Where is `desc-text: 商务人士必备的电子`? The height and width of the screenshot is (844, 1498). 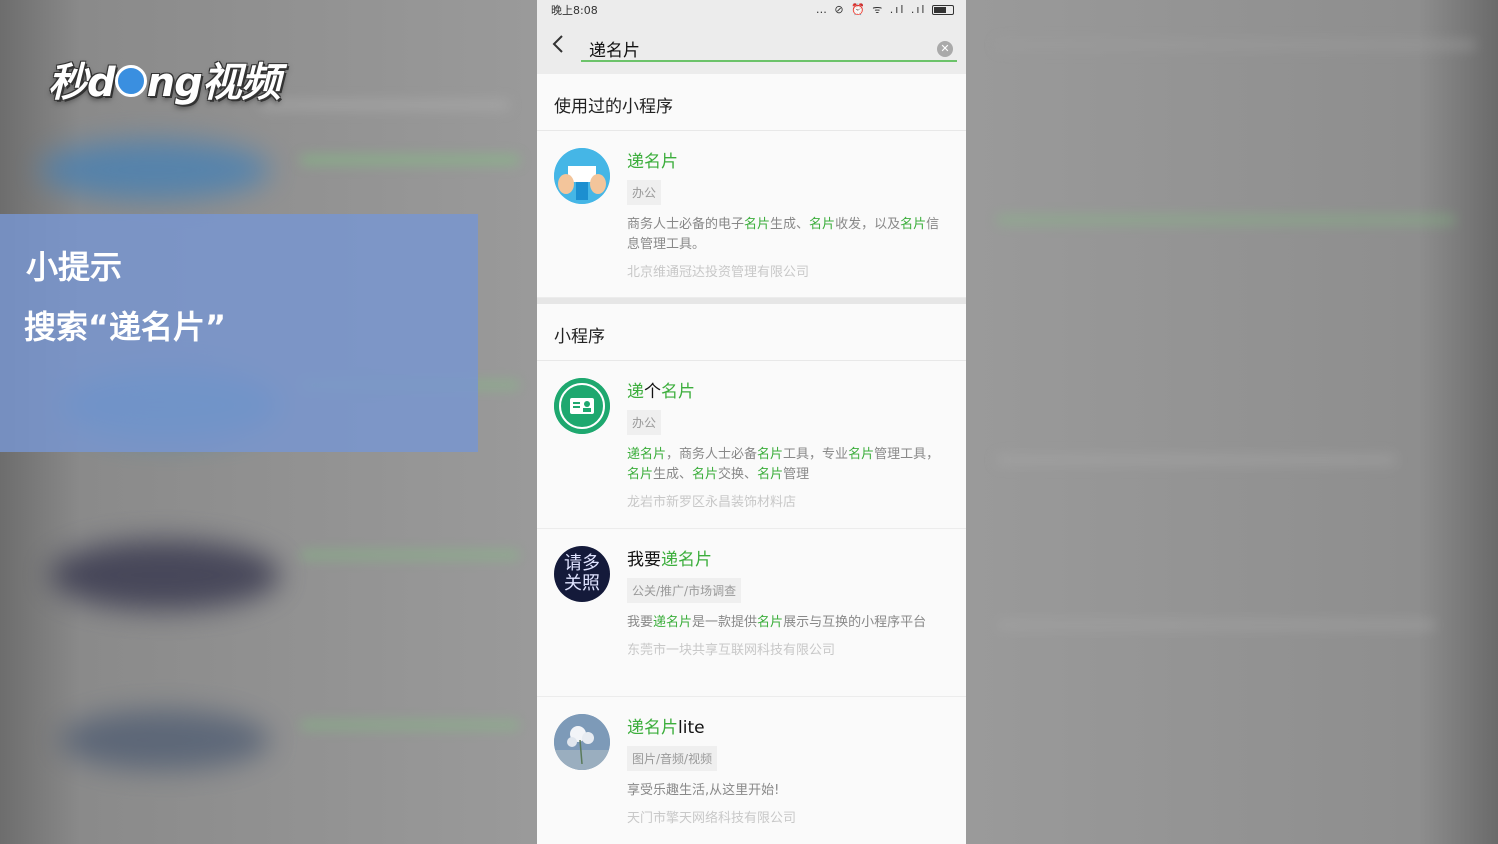
desc-text: 商务人士必备的电子 is located at coordinates (686, 224).